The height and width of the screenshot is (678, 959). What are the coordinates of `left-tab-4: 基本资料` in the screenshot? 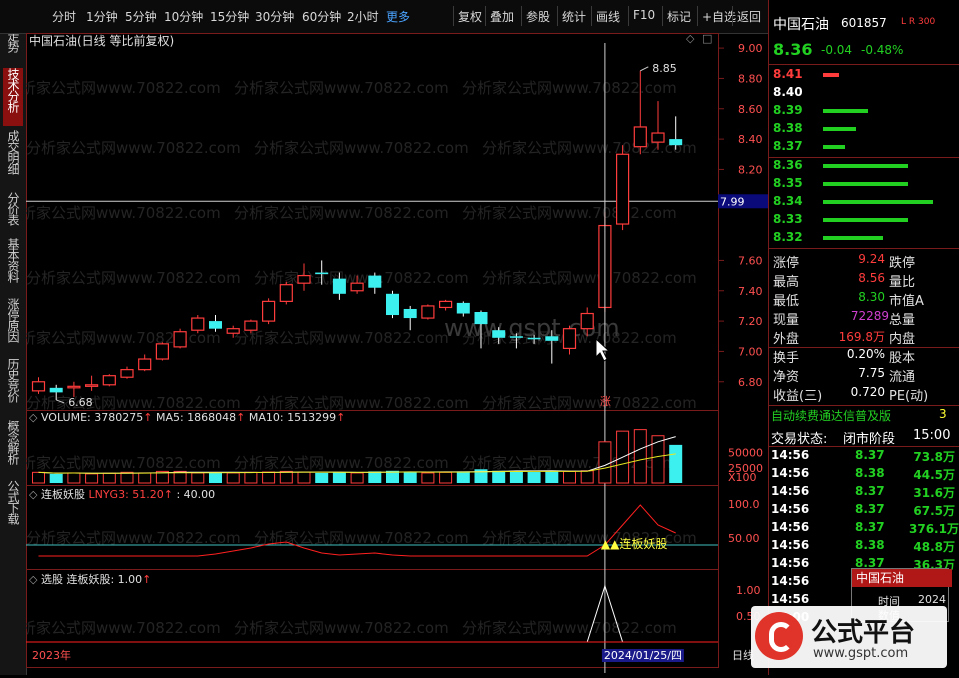 It's located at (13, 266).